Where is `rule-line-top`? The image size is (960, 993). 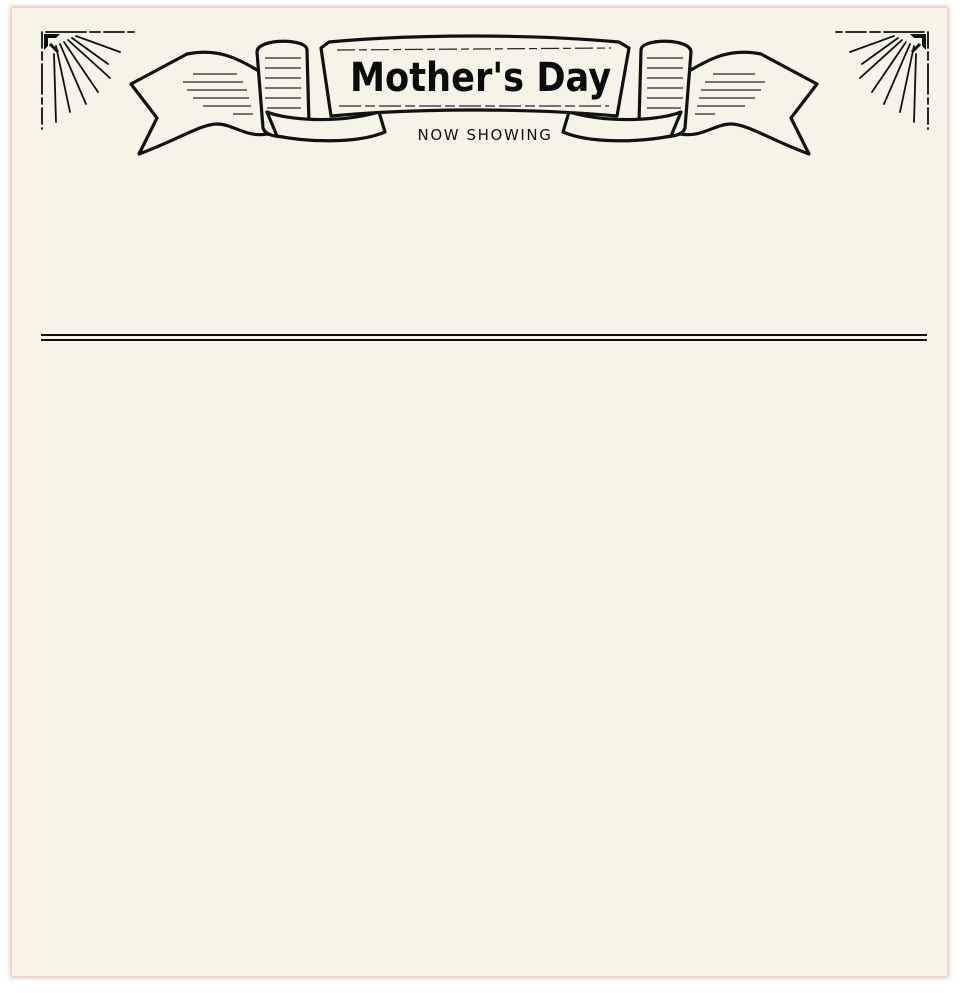
rule-line-top is located at coordinates (484, 335).